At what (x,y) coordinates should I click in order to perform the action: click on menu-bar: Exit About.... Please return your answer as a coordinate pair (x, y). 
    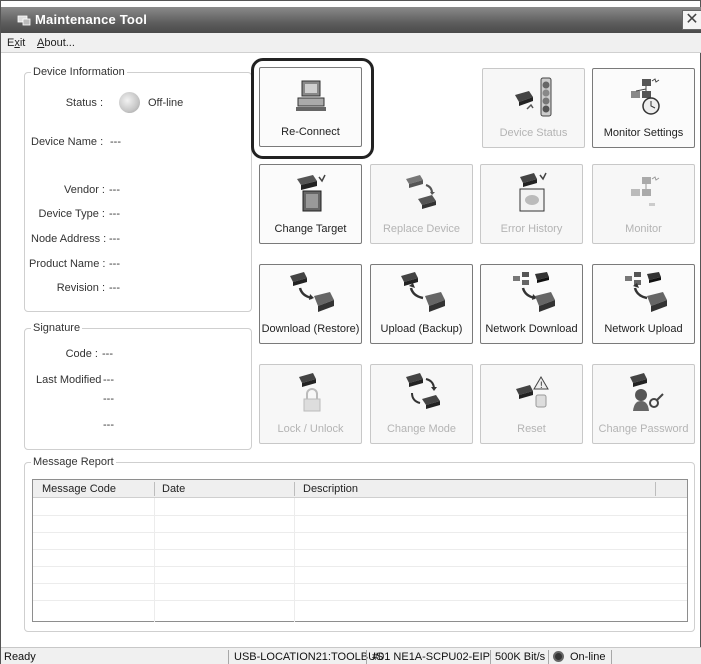
    Looking at the image, I should click on (351, 43).